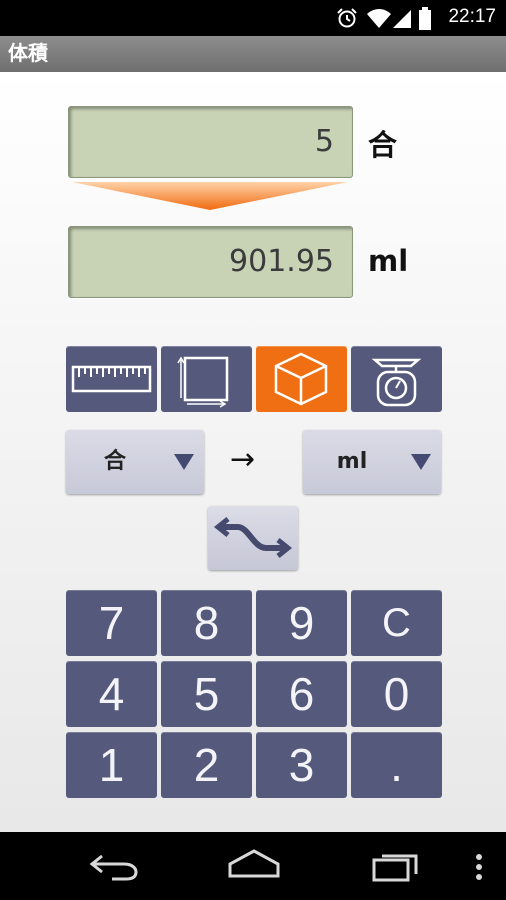 This screenshot has width=506, height=900. I want to click on back-icon, so click(114, 866).